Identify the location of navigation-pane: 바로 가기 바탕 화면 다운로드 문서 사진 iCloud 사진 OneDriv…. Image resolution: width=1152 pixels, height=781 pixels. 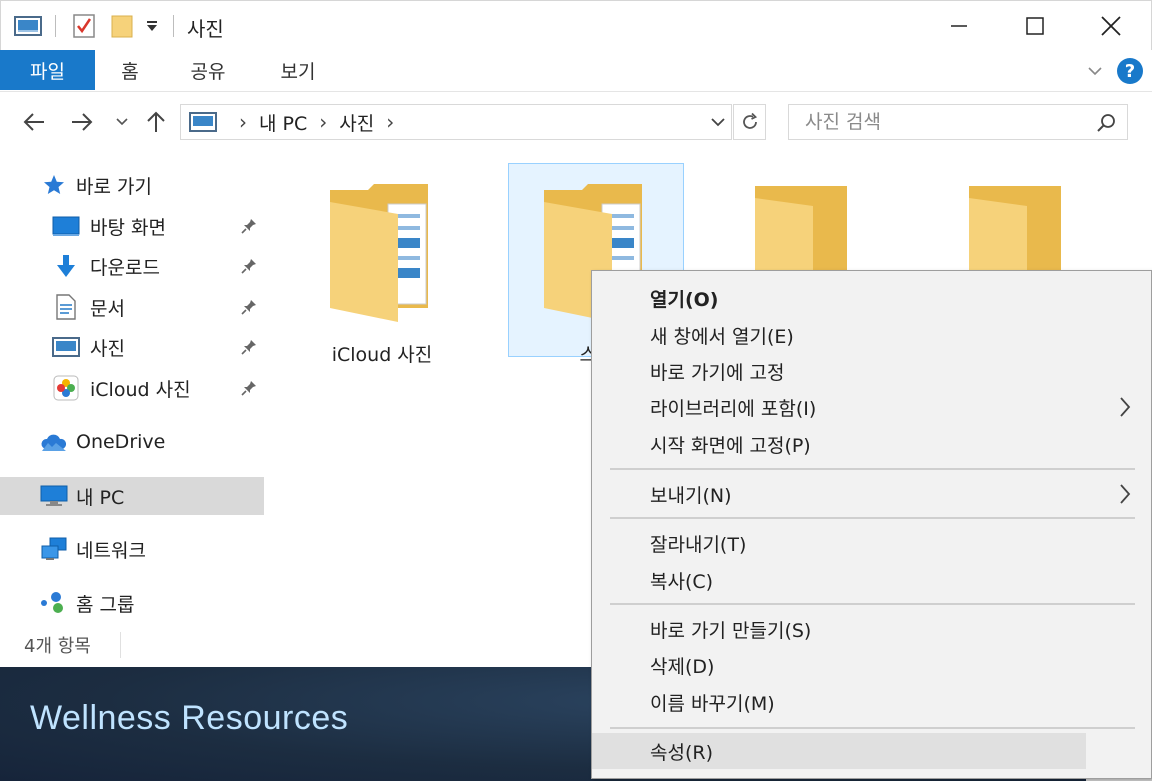
(134, 391).